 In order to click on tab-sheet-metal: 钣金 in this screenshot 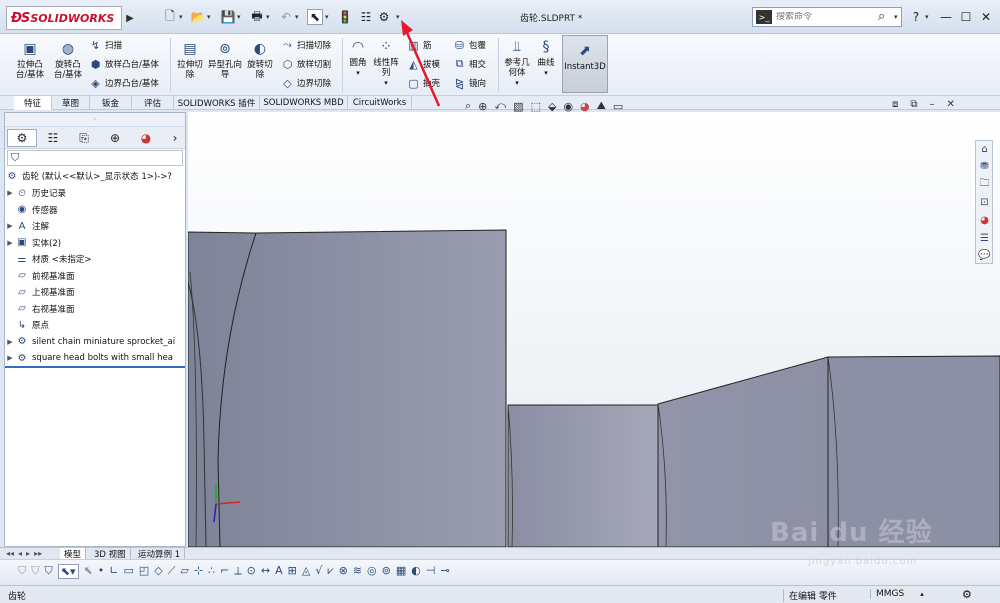, I will do `click(111, 103)`.